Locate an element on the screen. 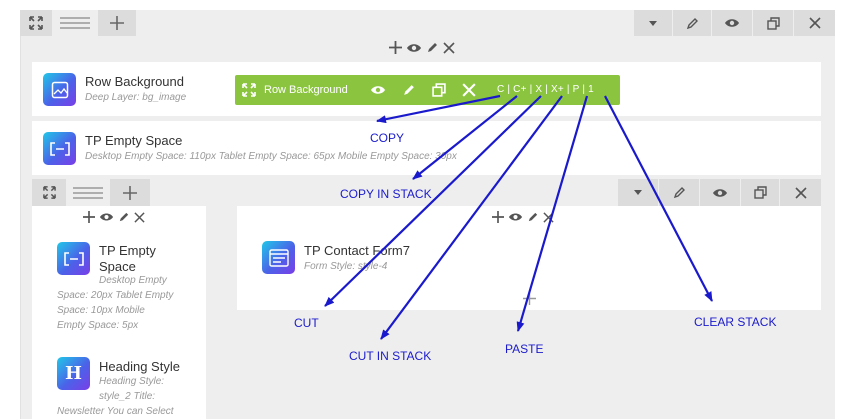 The image size is (850, 419). cut-arrow is located at coordinates (433, 201).